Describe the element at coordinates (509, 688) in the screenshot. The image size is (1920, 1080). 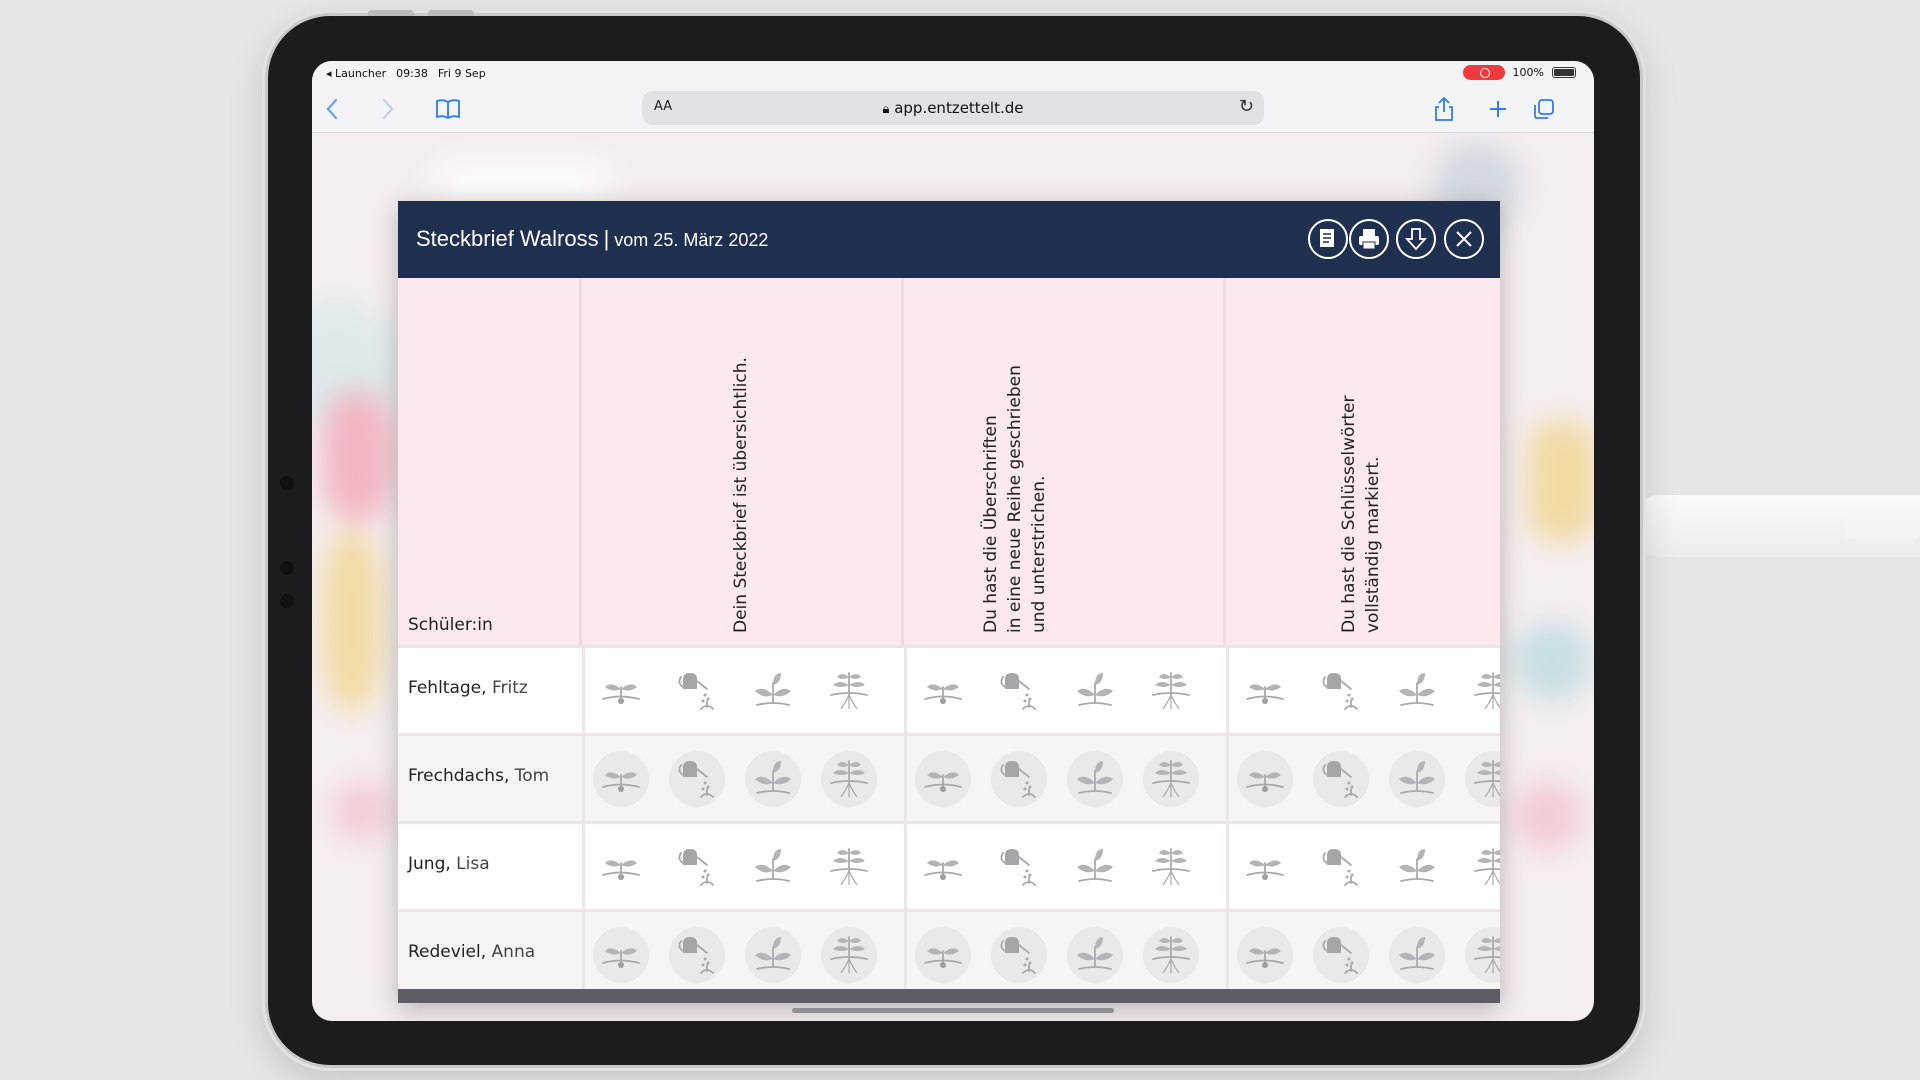
I see `student-first-name: Fritz` at that location.